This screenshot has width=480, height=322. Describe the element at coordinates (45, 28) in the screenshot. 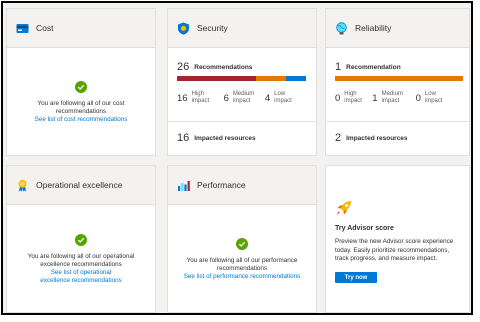

I see `cost-title: Cost` at that location.